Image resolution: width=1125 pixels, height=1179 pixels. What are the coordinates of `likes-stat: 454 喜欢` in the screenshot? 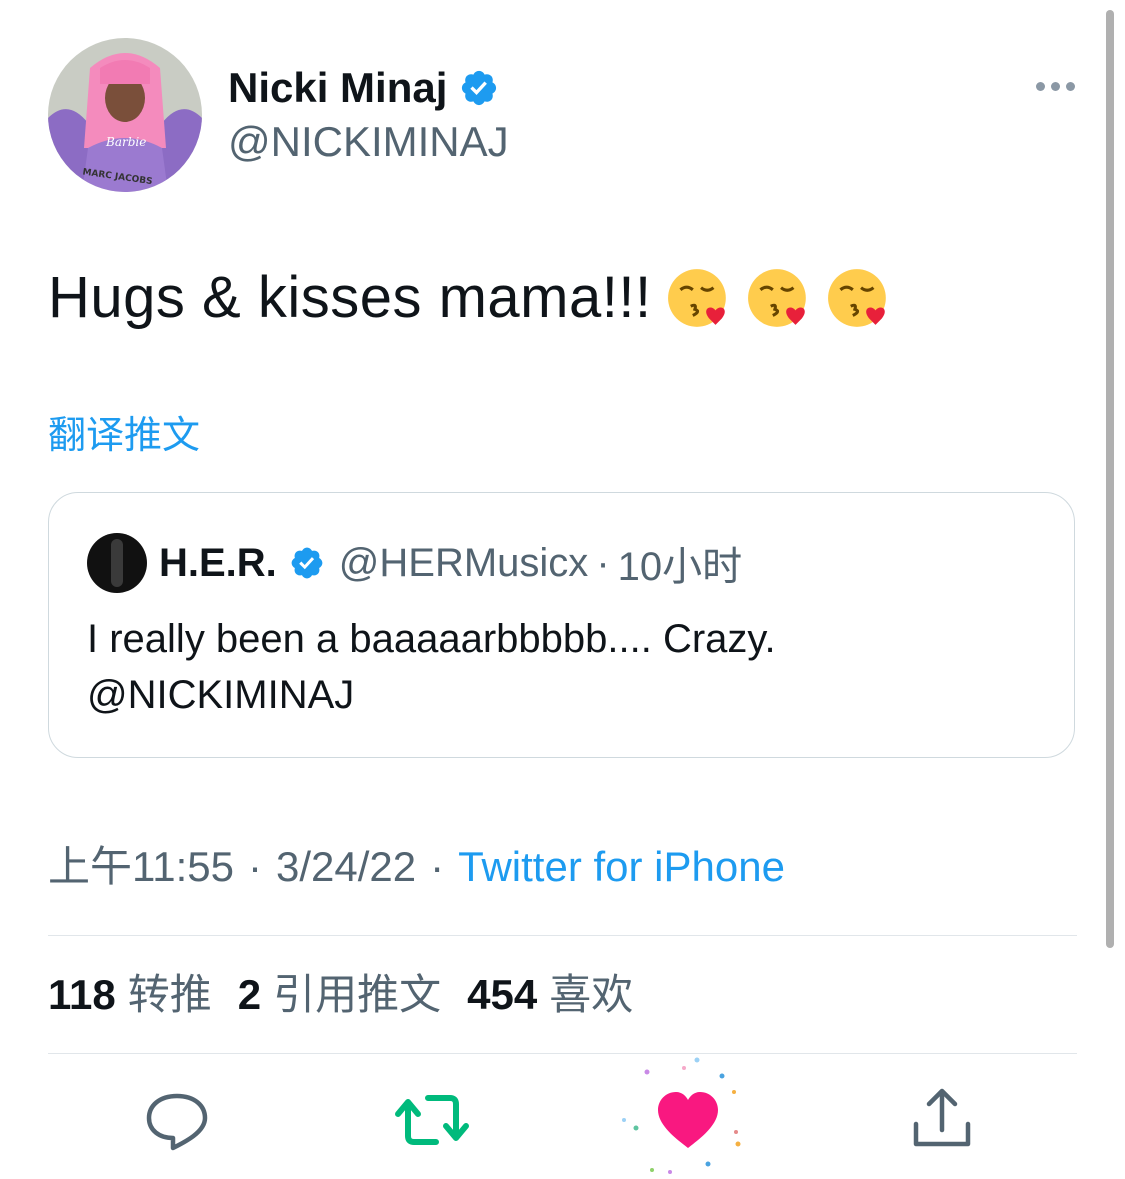 It's located at (550, 995).